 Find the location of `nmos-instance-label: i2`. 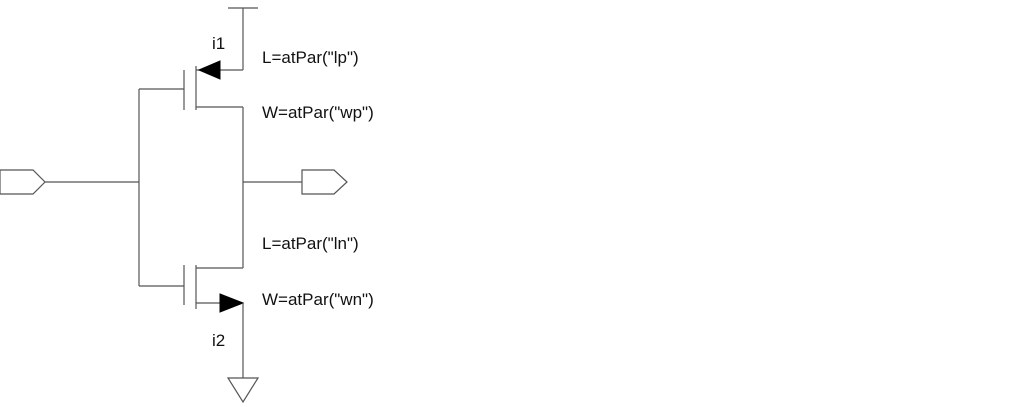

nmos-instance-label: i2 is located at coordinates (218, 340).